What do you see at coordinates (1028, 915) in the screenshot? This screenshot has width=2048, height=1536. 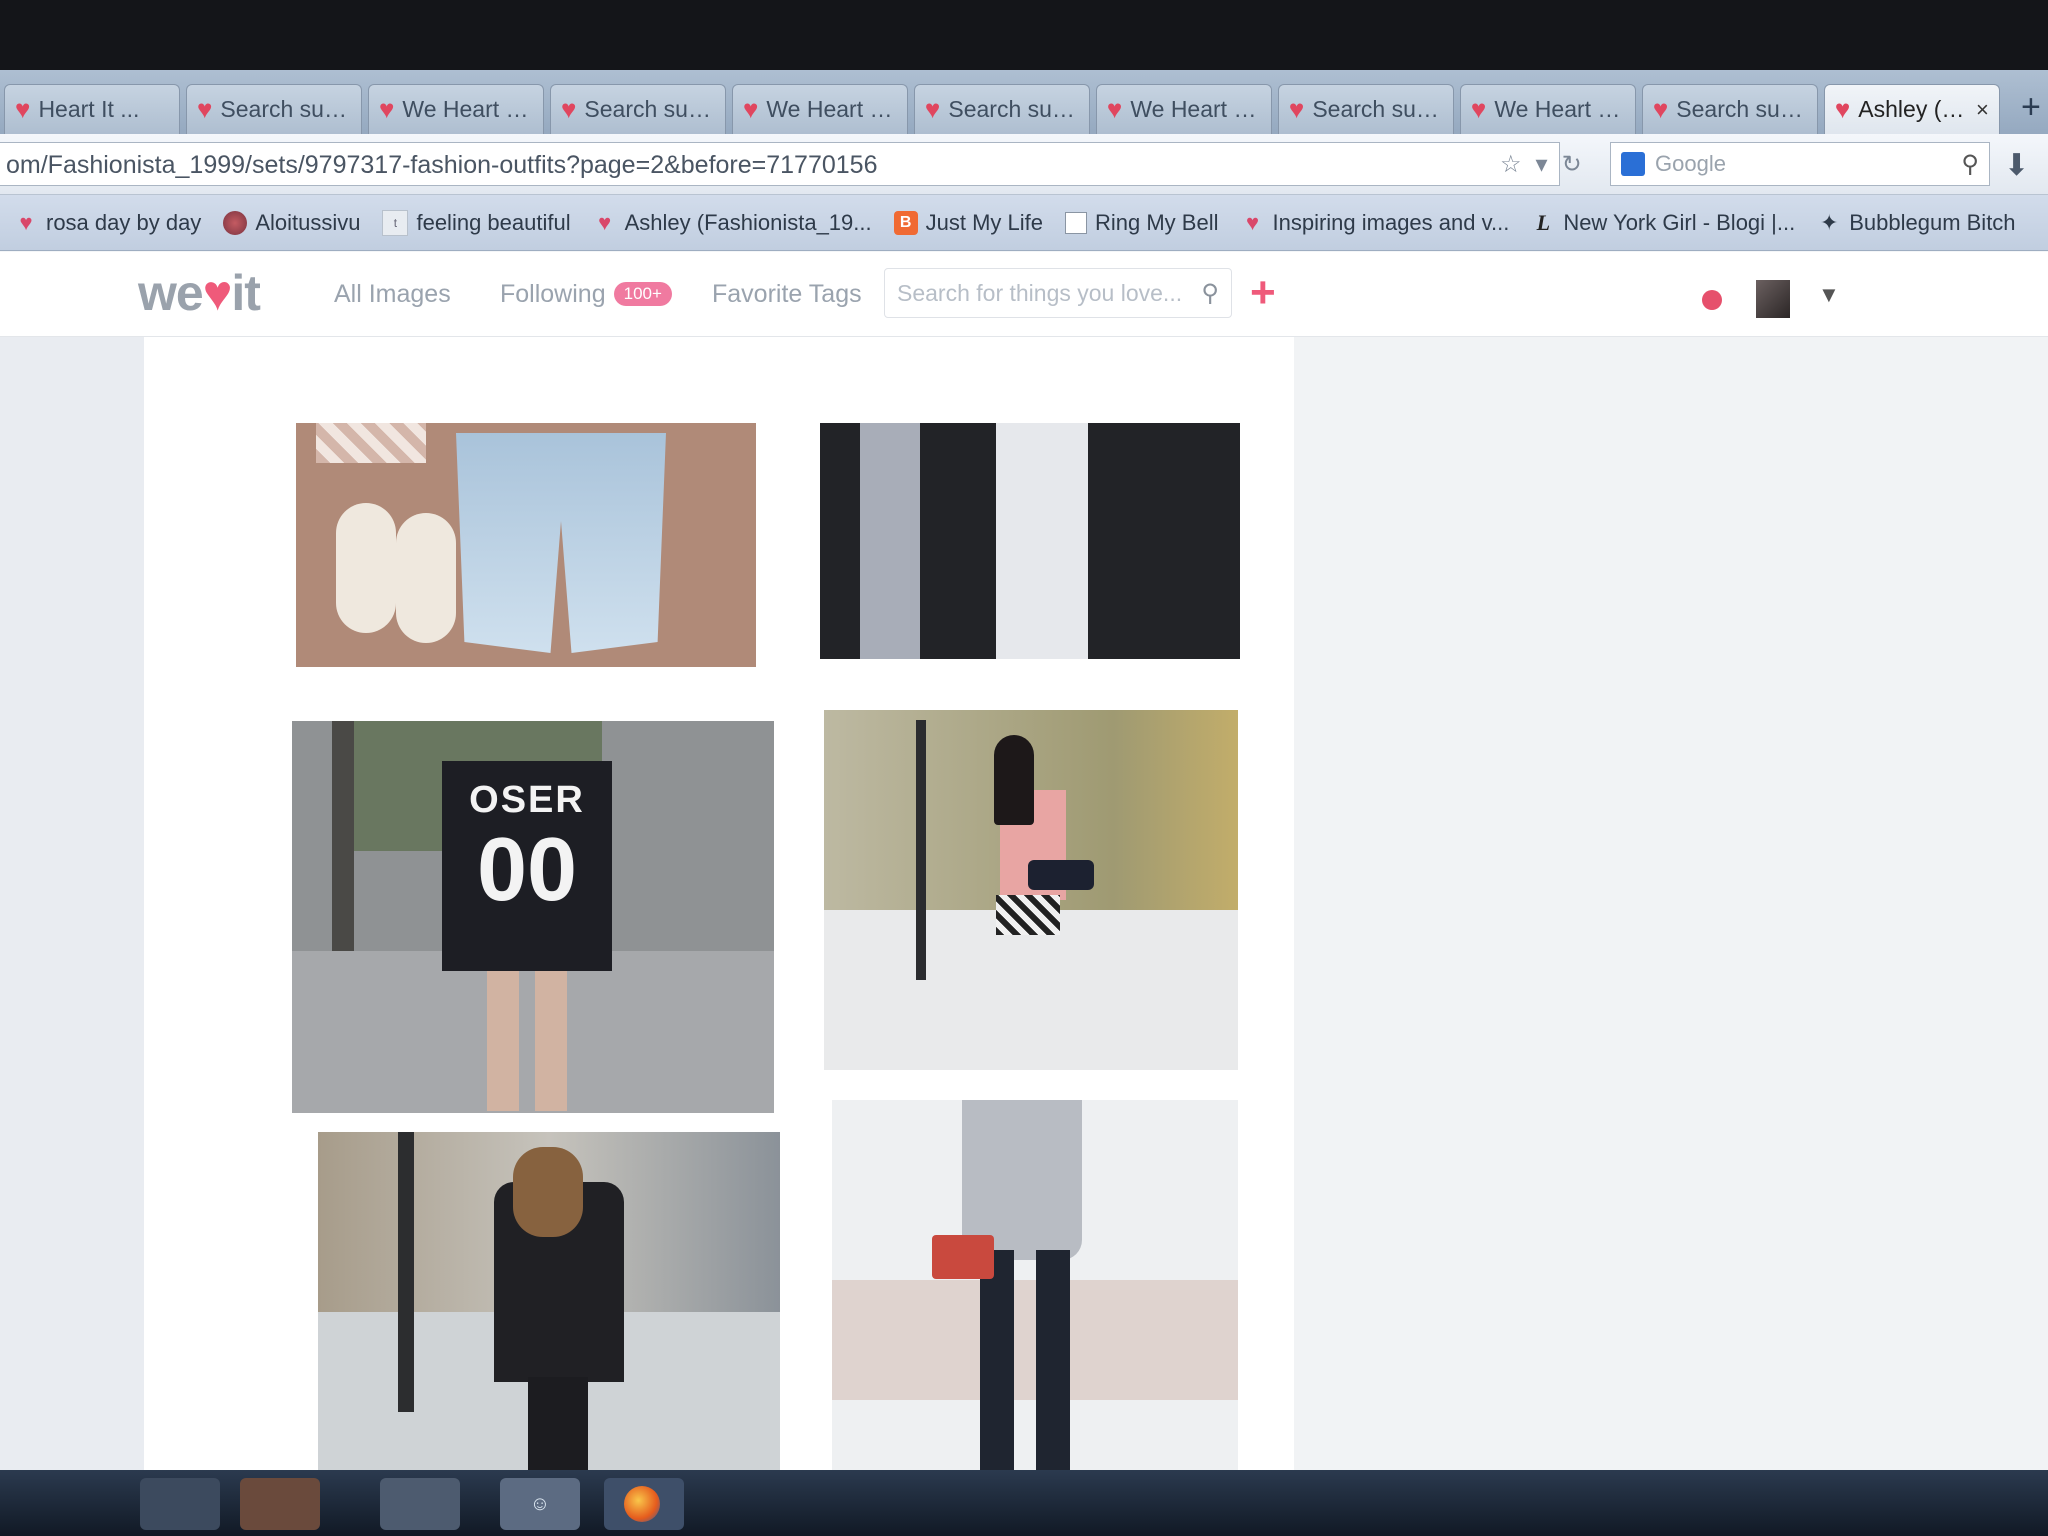 I see `polka-skirt` at bounding box center [1028, 915].